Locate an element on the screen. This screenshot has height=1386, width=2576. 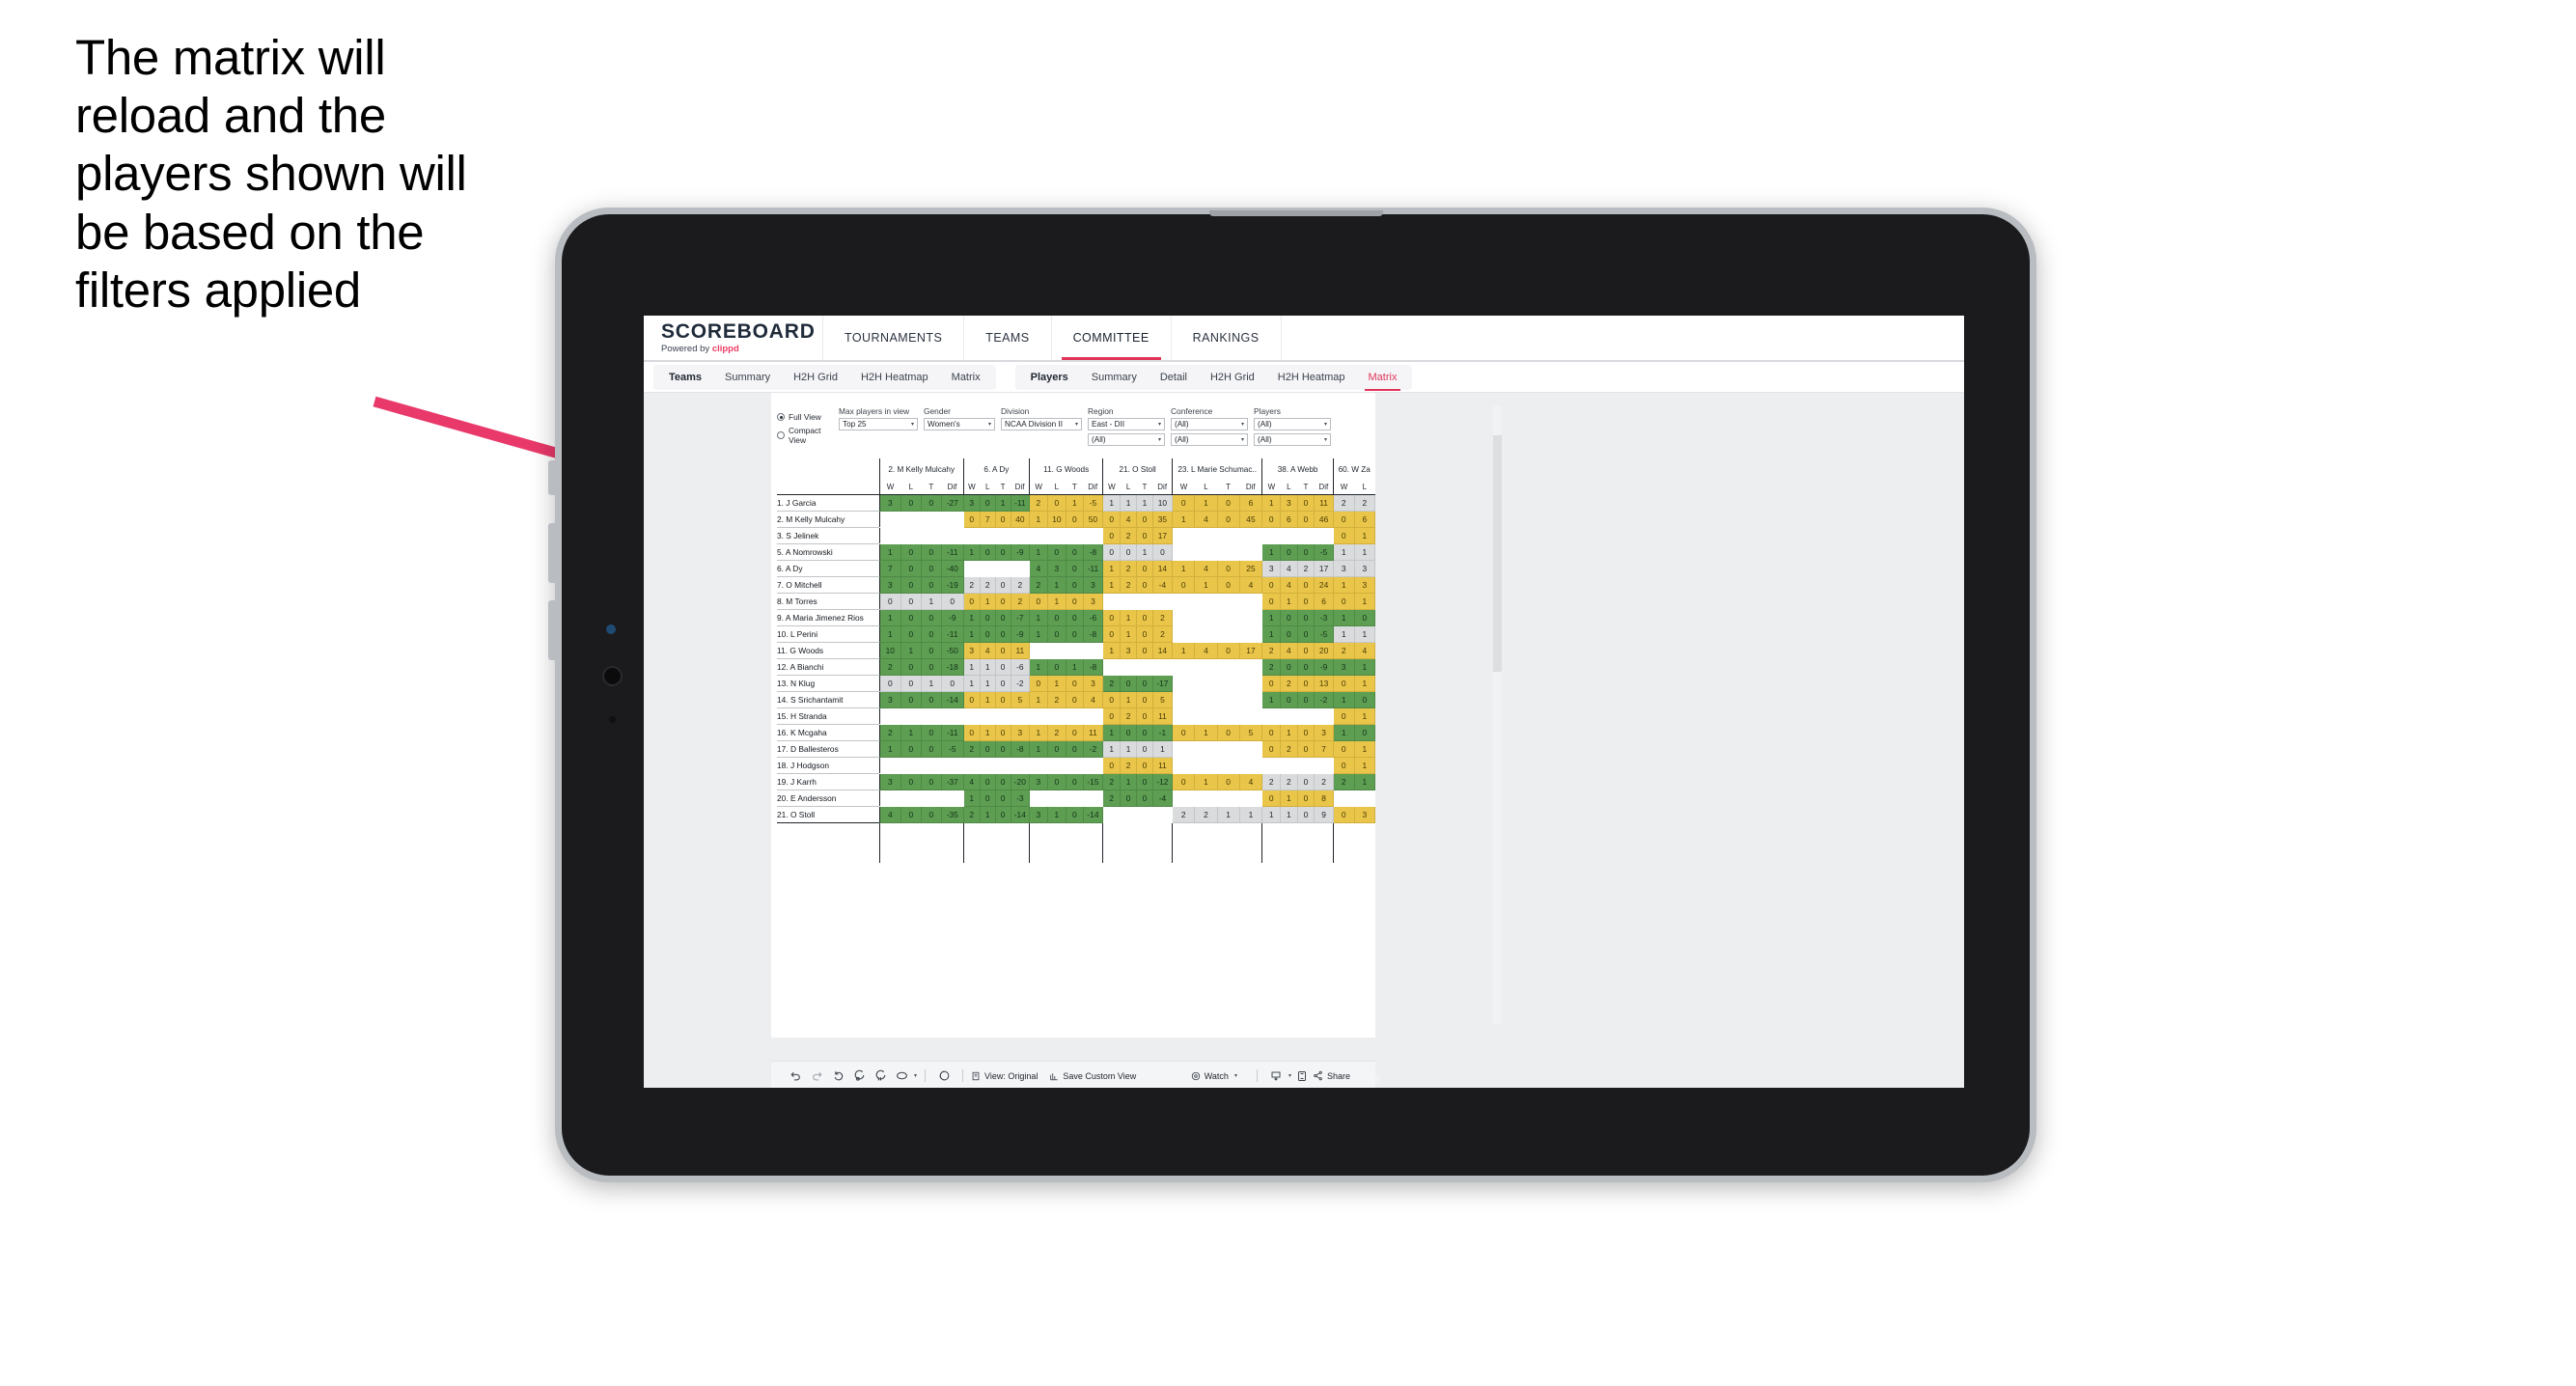
matrix-cell: 17 is located at coordinates (1250, 650).